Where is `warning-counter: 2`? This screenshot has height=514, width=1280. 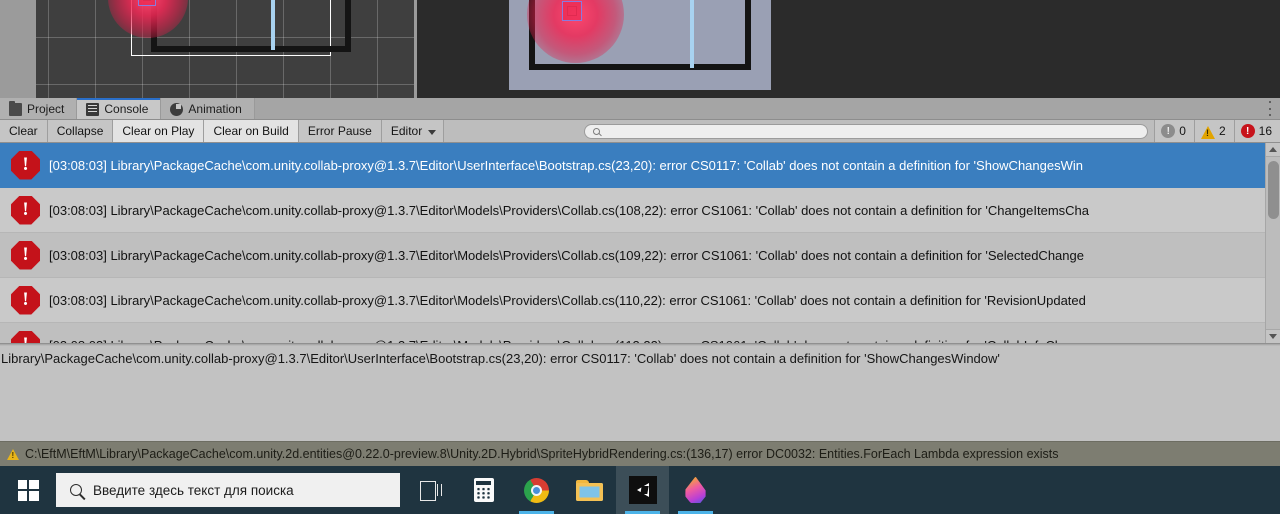 warning-counter: 2 is located at coordinates (1213, 131).